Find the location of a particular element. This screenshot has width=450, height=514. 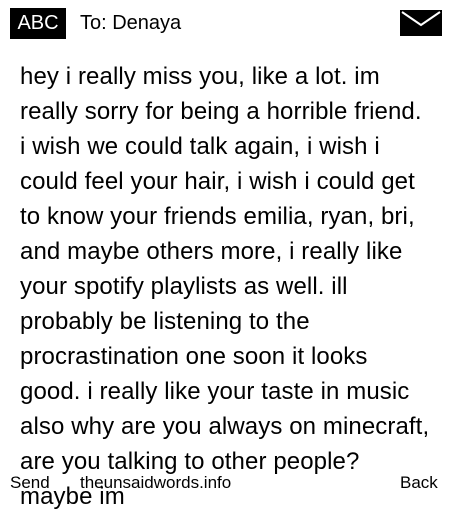

input-mode-indicator: ABC is located at coordinates (38, 23).